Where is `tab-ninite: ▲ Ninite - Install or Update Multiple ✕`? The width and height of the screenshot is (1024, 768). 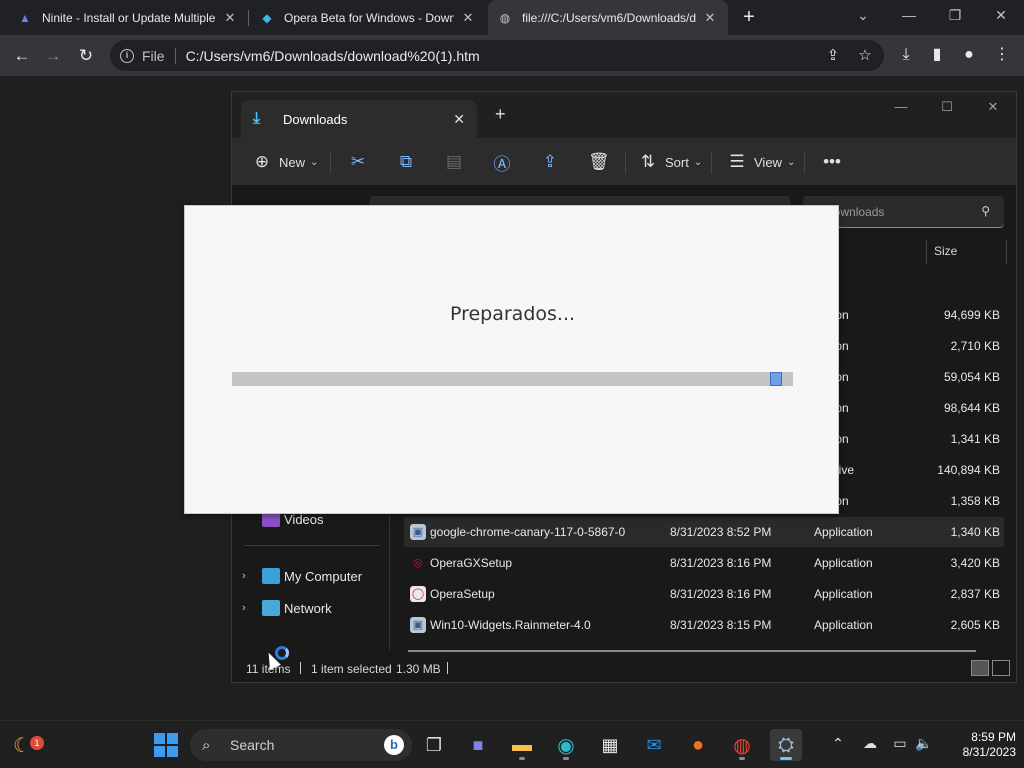 tab-ninite: ▲ Ninite - Install or Update Multiple ✕ is located at coordinates (128, 17).